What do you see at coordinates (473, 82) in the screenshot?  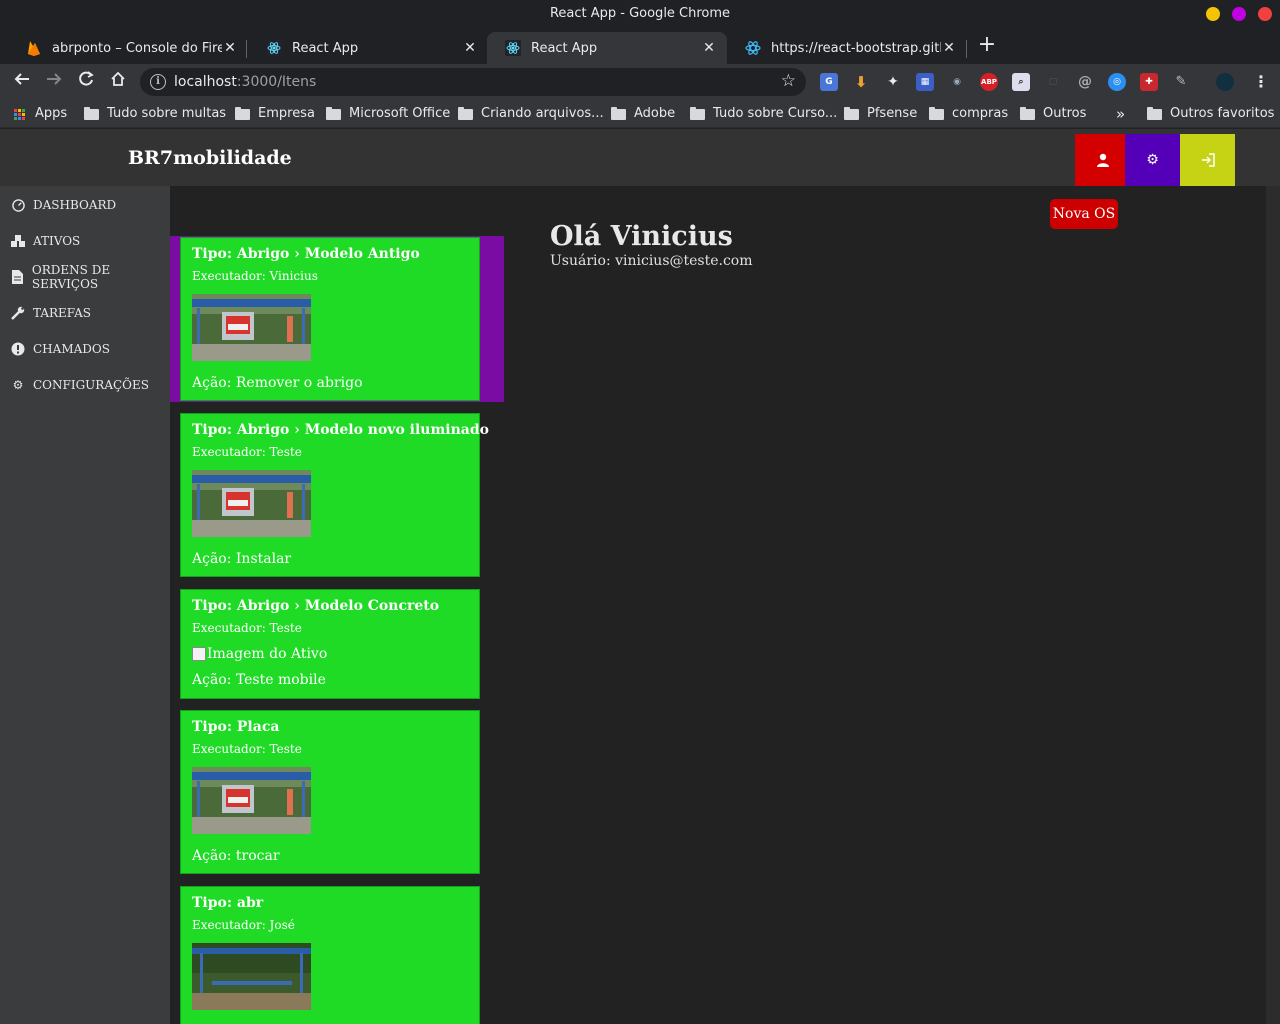 I see `address-bar: i localhost:3000/Itens ☆` at bounding box center [473, 82].